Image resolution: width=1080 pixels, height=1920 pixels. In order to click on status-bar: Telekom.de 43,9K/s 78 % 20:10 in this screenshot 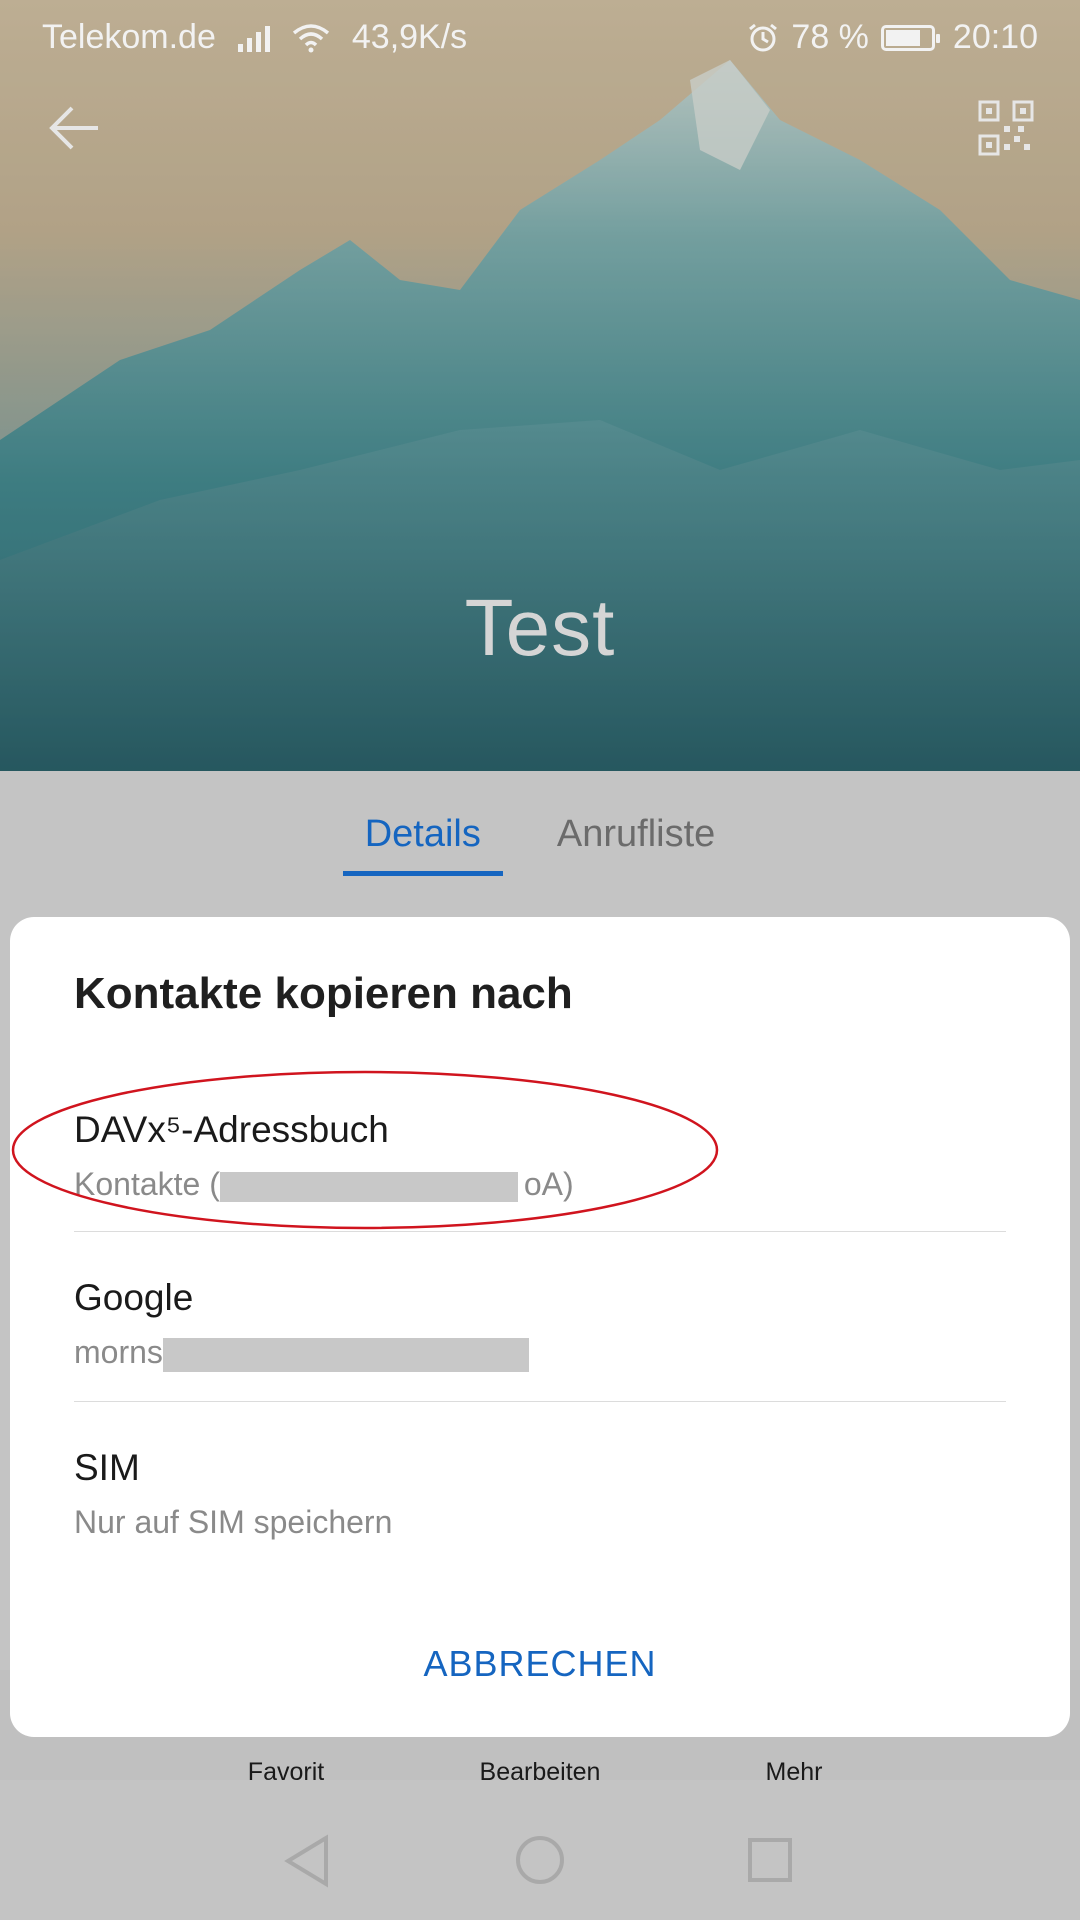, I will do `click(540, 38)`.